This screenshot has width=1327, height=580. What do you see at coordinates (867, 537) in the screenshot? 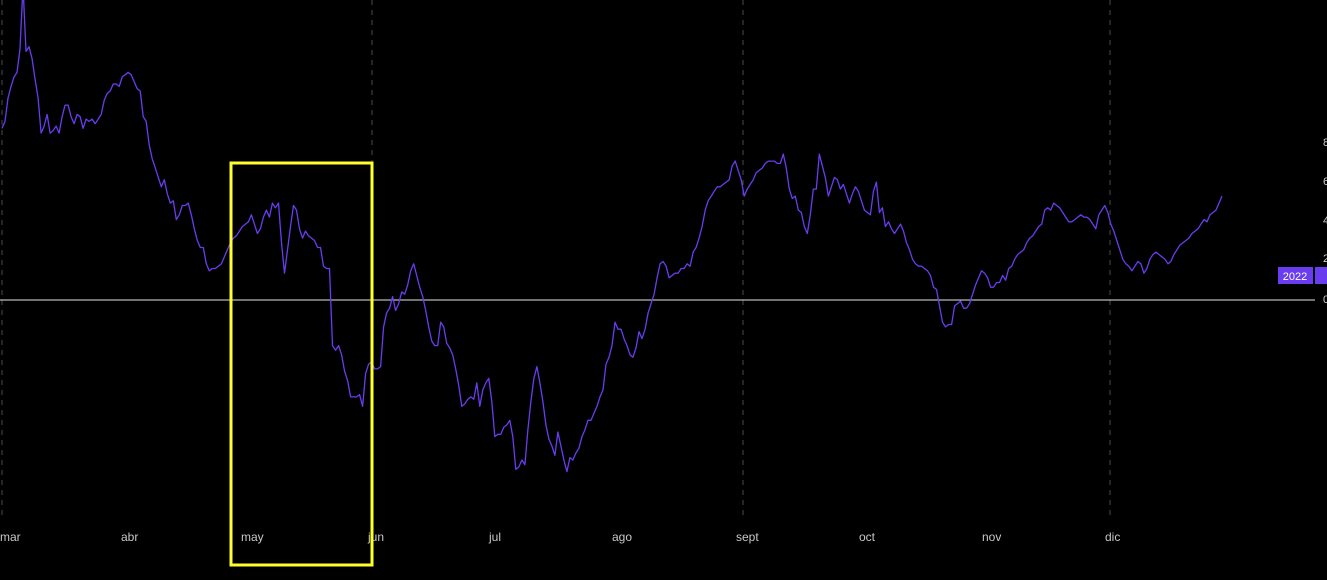
I see `x-tick-label-oct: oct` at bounding box center [867, 537].